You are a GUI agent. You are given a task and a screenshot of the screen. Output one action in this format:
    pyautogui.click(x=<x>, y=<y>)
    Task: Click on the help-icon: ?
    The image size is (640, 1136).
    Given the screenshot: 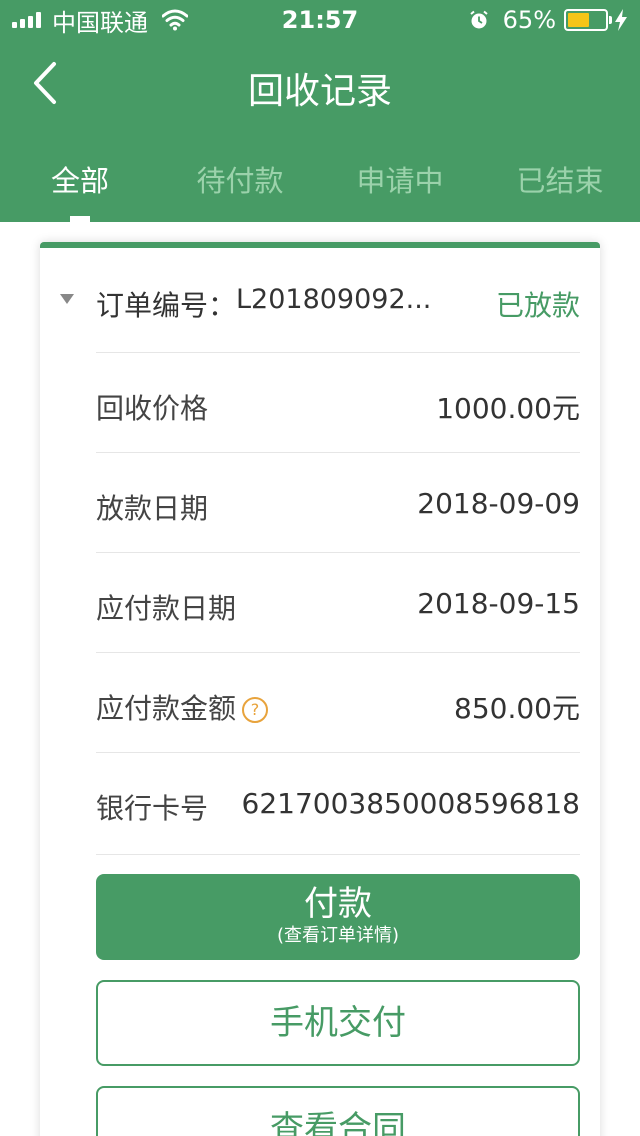 What is the action you would take?
    pyautogui.click(x=255, y=710)
    